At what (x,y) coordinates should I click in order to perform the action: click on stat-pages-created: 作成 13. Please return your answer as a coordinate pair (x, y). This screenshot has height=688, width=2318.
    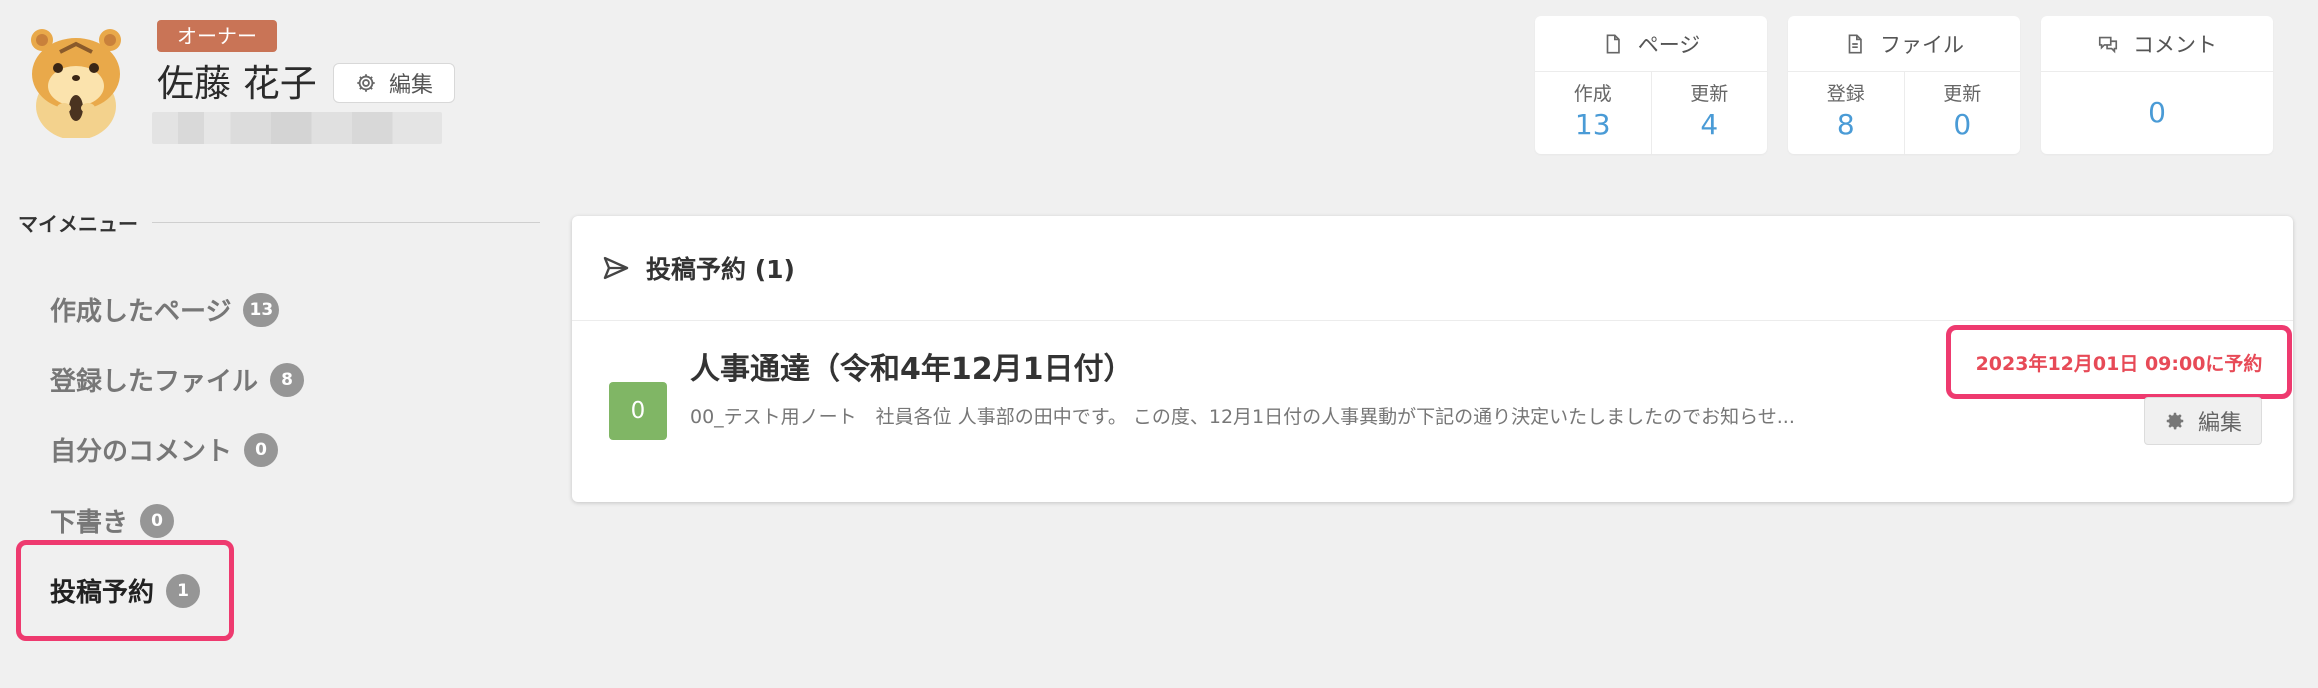
    Looking at the image, I should click on (1593, 113).